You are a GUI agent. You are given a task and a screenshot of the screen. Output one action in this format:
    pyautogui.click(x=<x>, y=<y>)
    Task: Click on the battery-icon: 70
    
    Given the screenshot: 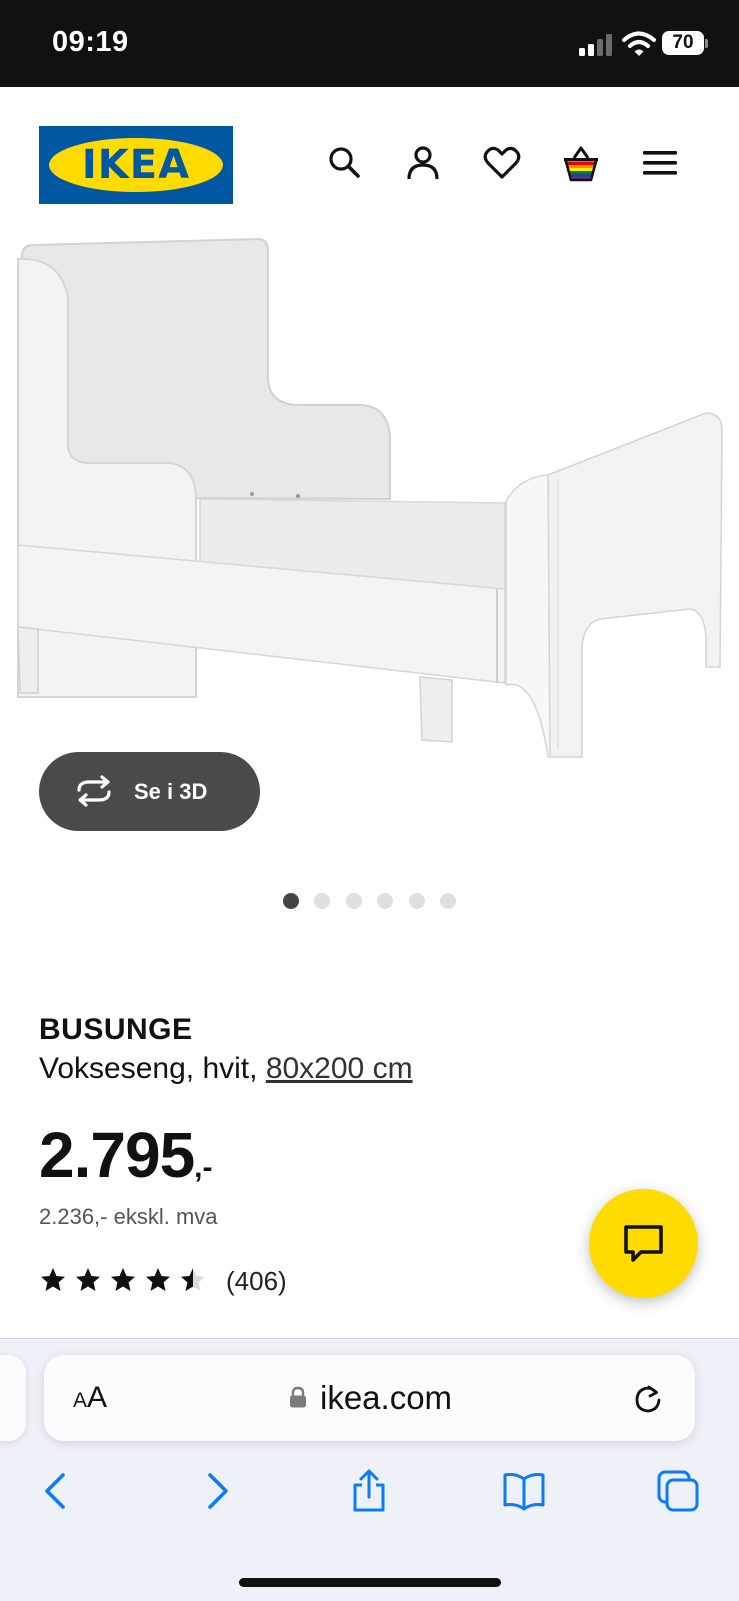 What is the action you would take?
    pyautogui.click(x=685, y=44)
    